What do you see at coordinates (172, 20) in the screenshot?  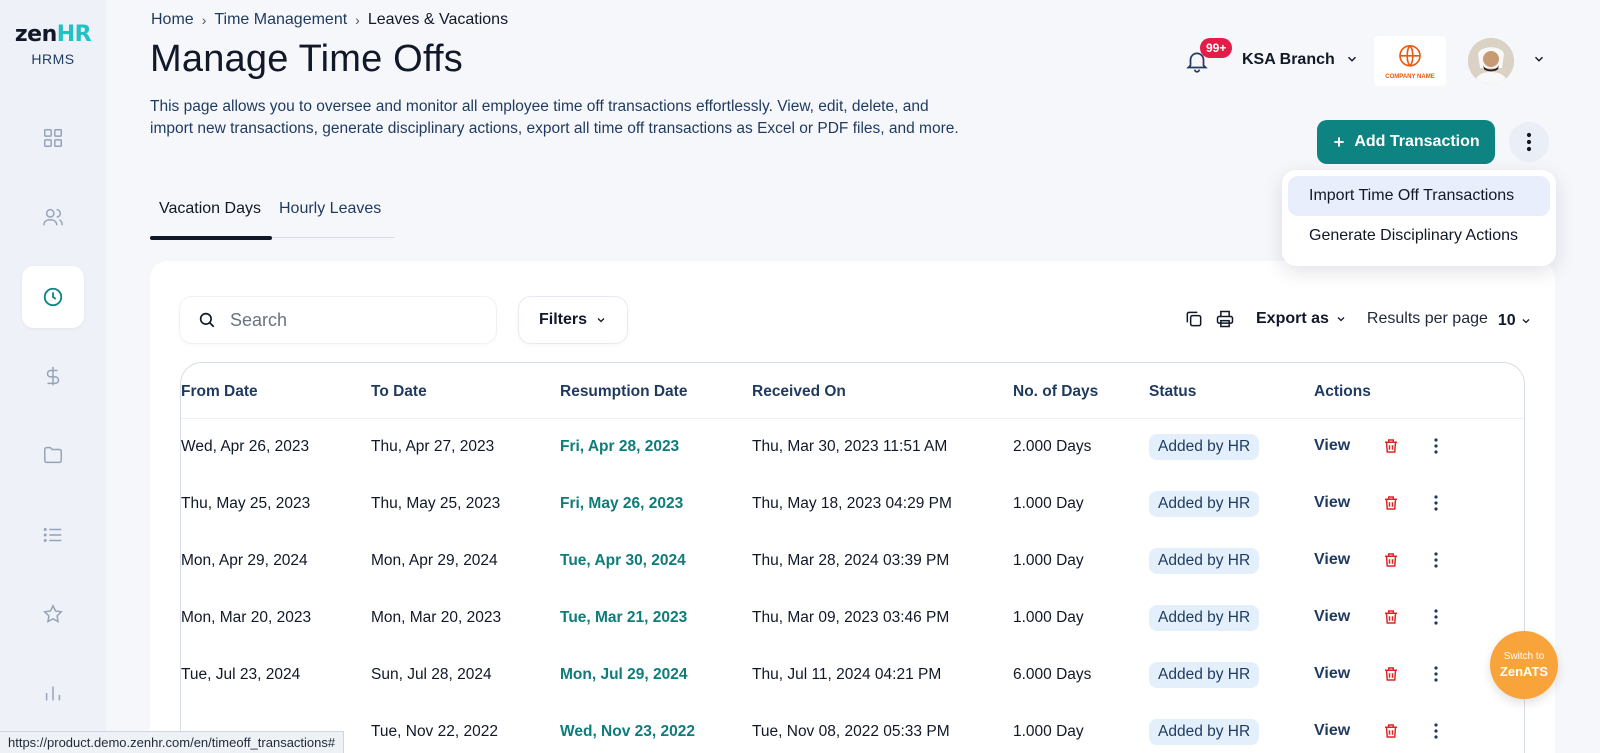 I see `breadcrumb-home: Home` at bounding box center [172, 20].